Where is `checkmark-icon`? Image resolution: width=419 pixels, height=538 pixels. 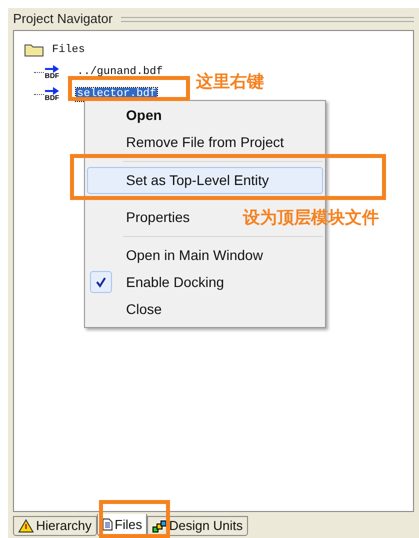 checkmark-icon is located at coordinates (101, 282).